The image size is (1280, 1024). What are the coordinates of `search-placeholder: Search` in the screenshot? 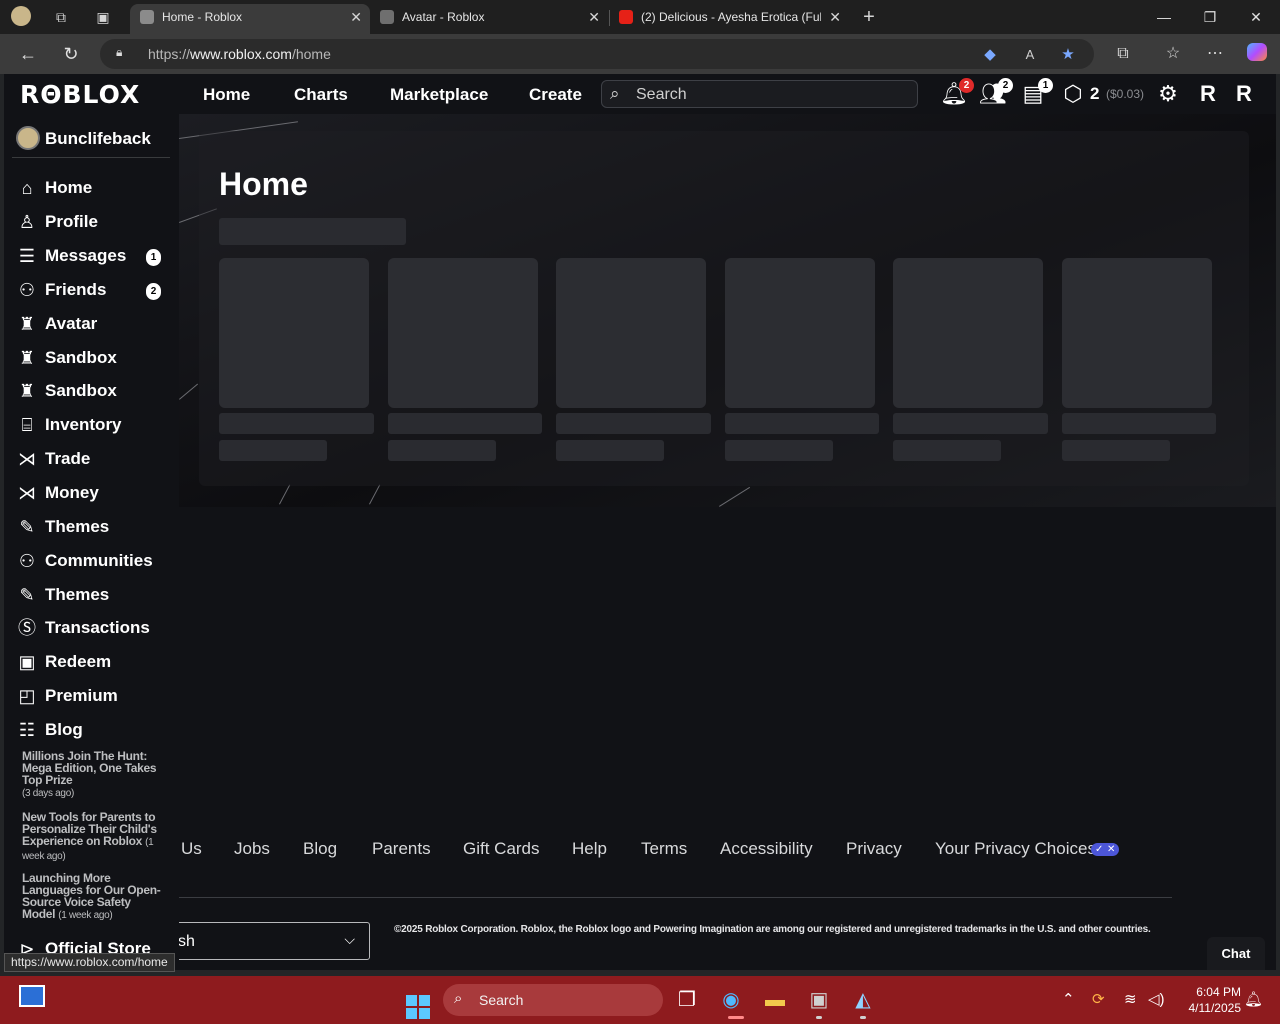 It's located at (661, 94).